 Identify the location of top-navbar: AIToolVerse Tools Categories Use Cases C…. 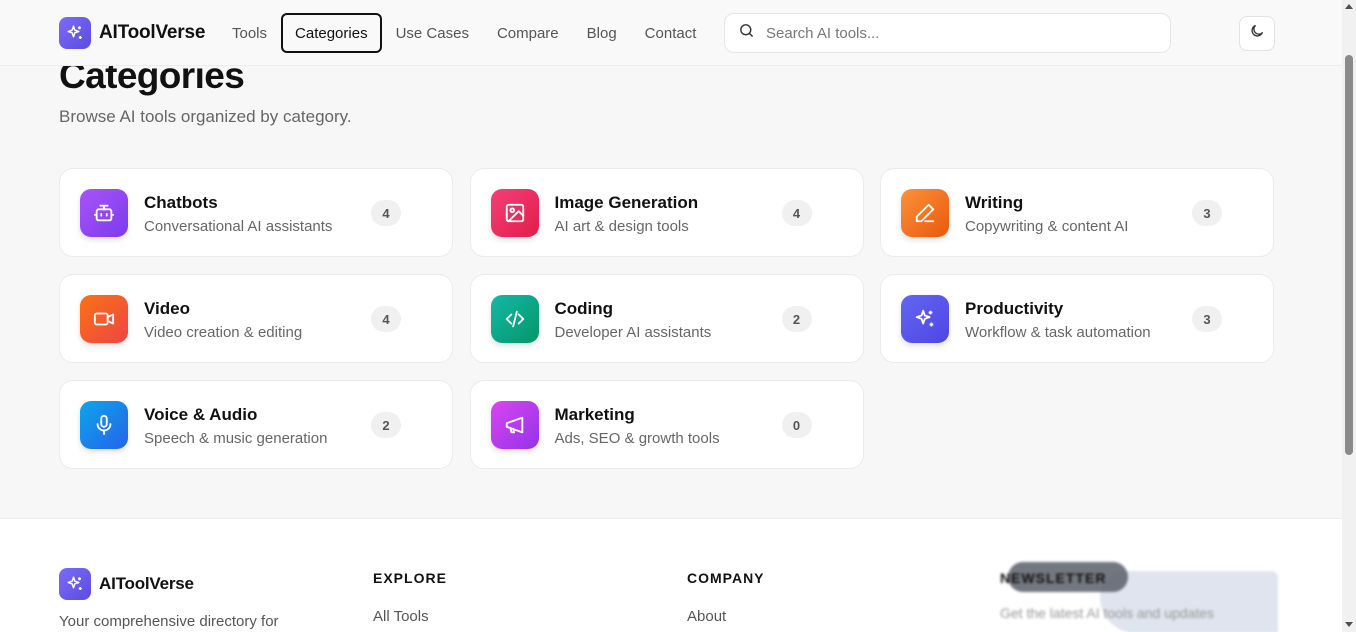
(671, 33).